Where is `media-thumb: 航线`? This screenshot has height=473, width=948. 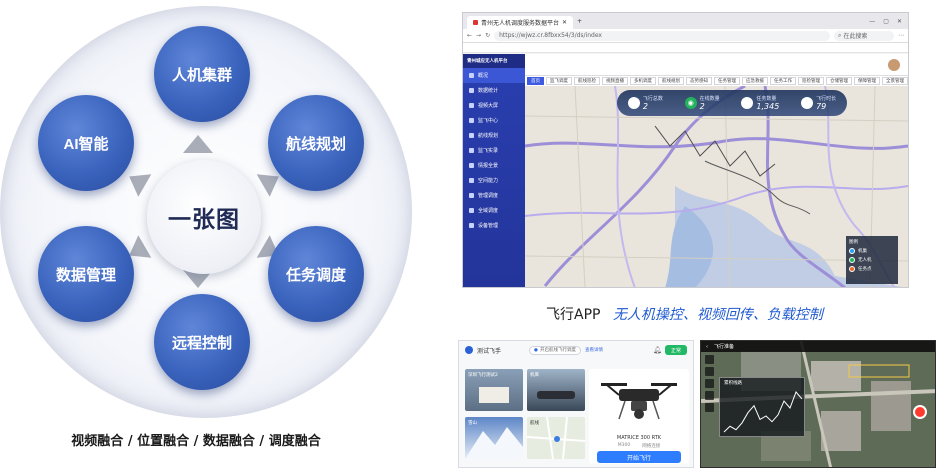
media-thumb: 航线 is located at coordinates (556, 438).